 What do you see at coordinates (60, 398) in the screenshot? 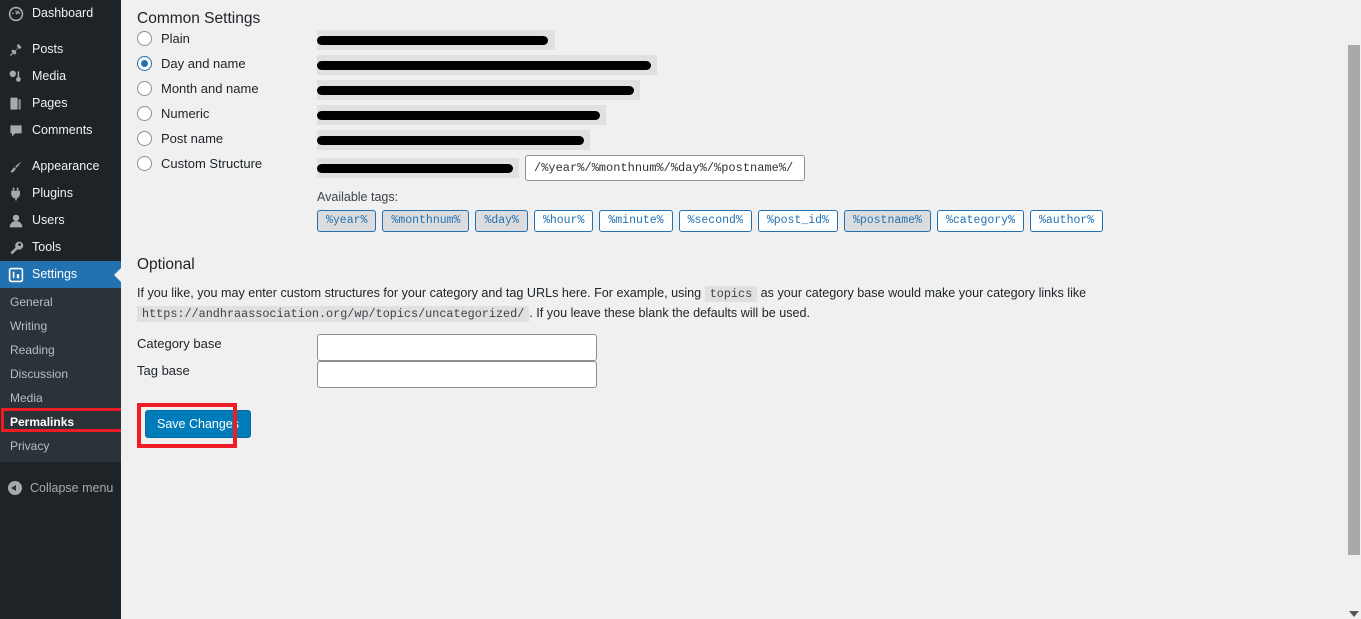
I see `submenu-item-media: Media` at bounding box center [60, 398].